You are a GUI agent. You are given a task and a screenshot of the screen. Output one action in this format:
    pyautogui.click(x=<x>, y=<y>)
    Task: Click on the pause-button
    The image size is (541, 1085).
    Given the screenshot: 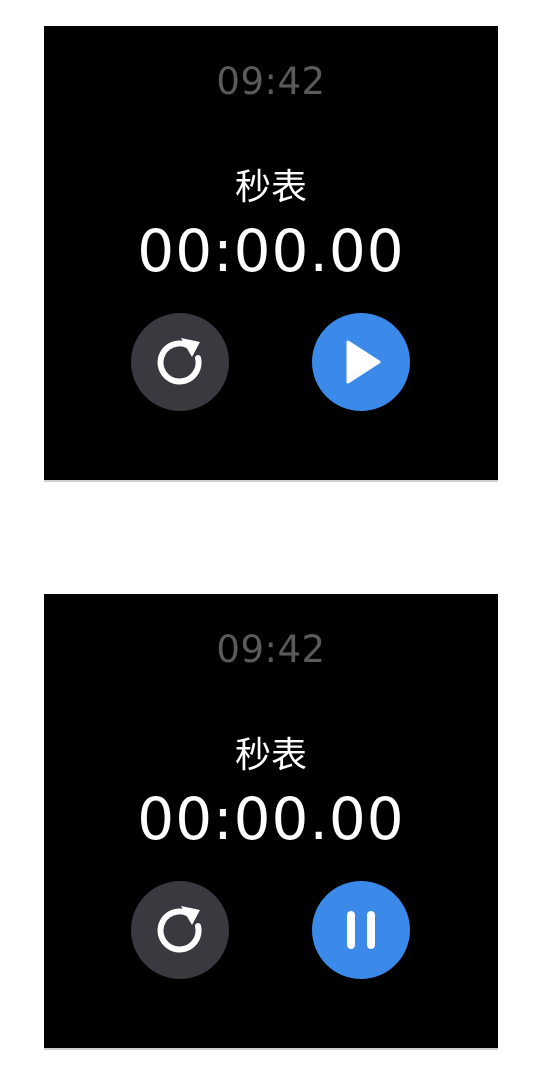 What is the action you would take?
    pyautogui.click(x=361, y=930)
    